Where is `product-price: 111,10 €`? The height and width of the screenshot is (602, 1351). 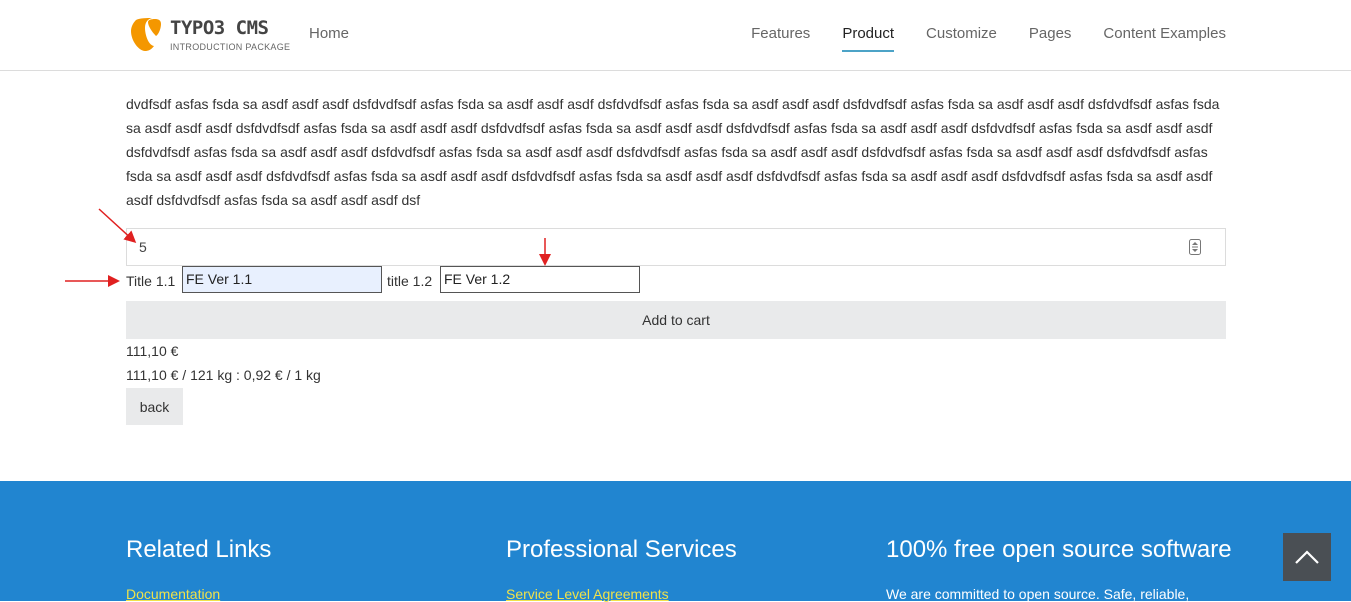 product-price: 111,10 € is located at coordinates (152, 351).